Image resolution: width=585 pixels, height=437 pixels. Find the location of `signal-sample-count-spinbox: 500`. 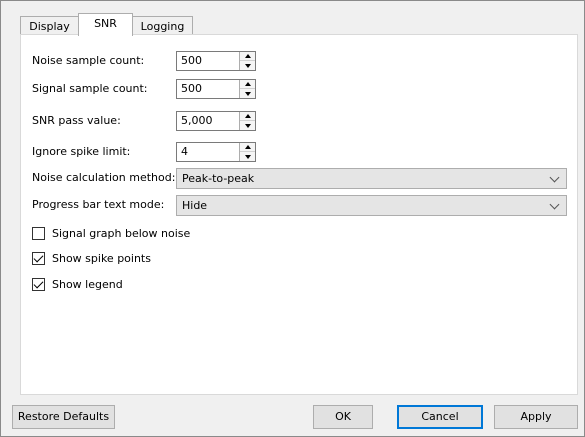

signal-sample-count-spinbox: 500 is located at coordinates (216, 89).